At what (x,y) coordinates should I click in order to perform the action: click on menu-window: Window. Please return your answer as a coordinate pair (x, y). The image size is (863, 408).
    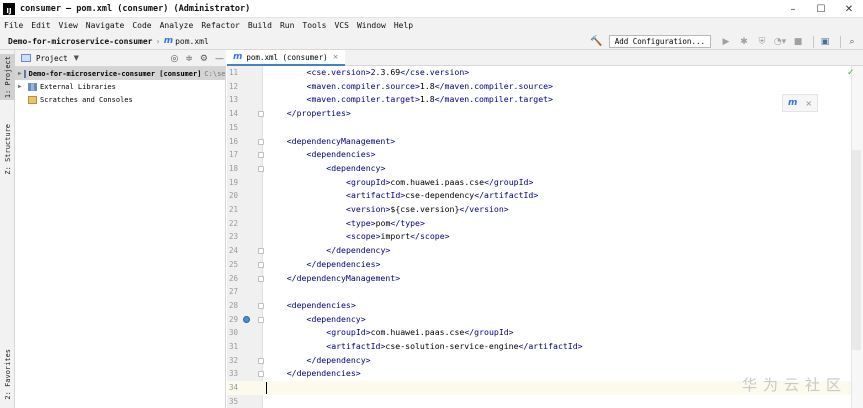
    Looking at the image, I should click on (371, 25).